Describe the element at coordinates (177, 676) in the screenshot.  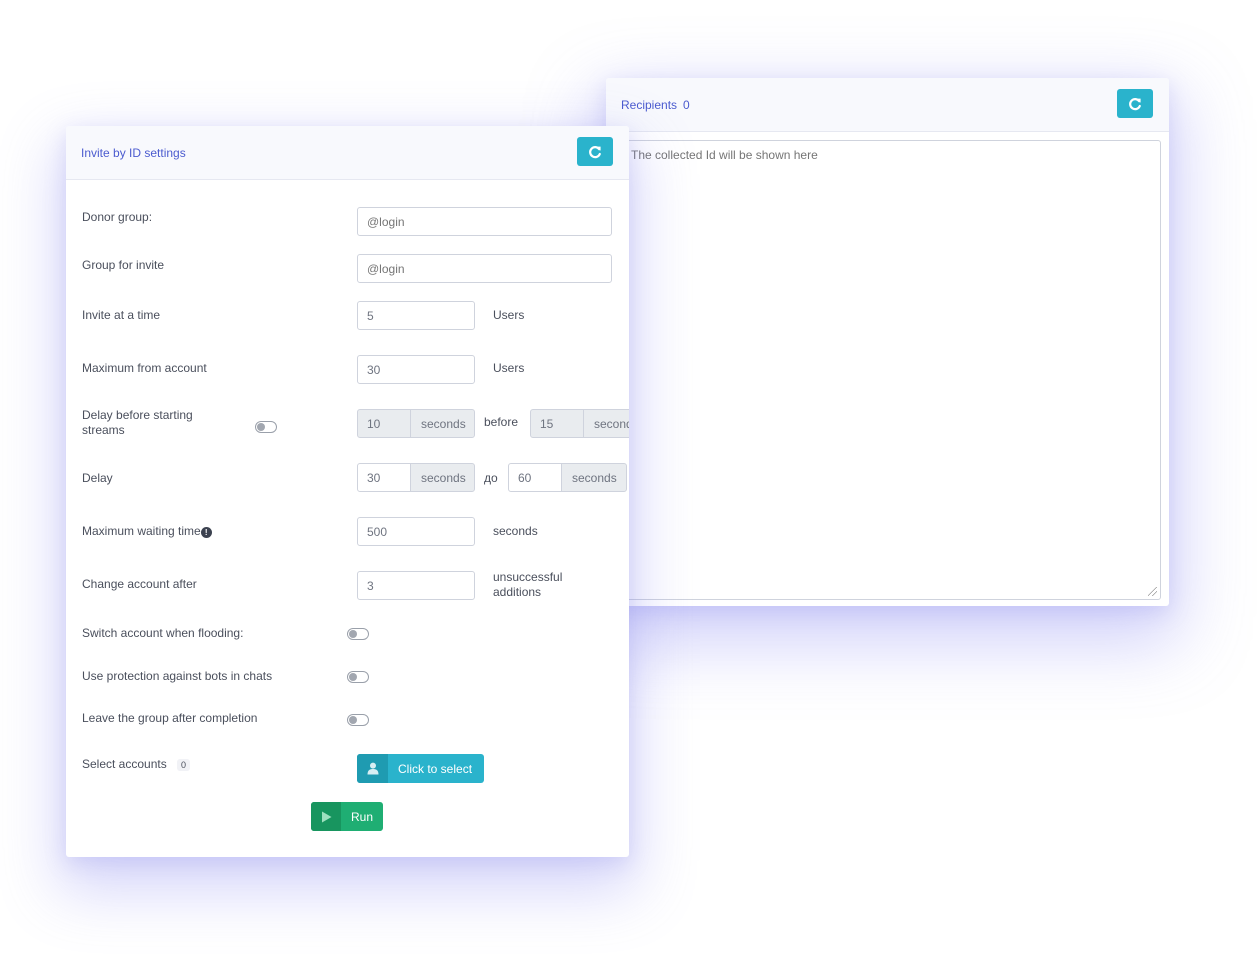
I see `bot-protection-label: Use protection against bots in chats` at that location.